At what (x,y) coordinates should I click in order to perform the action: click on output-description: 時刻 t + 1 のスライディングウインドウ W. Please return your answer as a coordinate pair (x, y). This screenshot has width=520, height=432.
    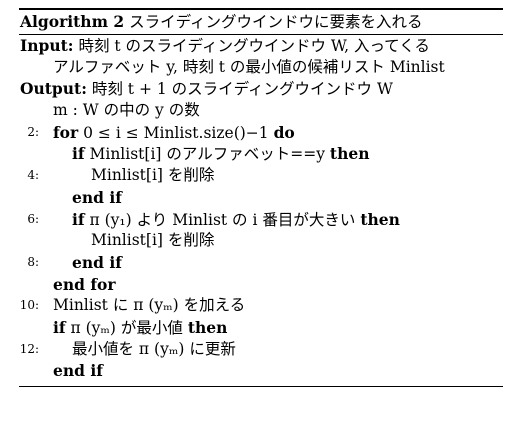
    Looking at the image, I should click on (242, 89).